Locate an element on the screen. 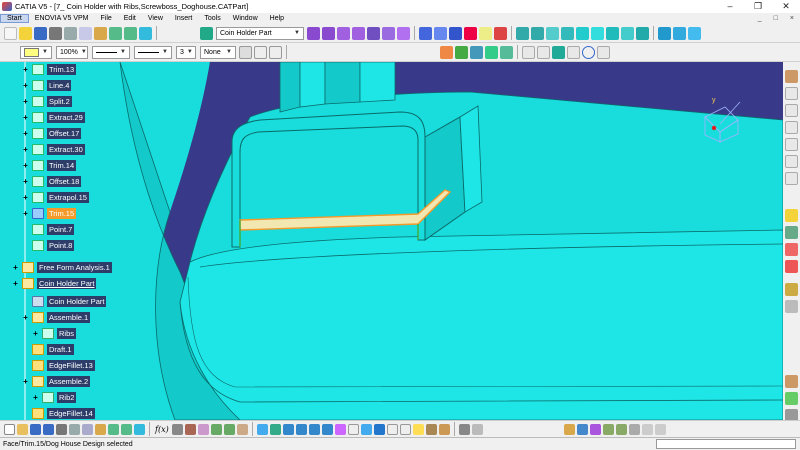 This screenshot has width=800, height=450. sketcher-icon is located at coordinates (791, 93).